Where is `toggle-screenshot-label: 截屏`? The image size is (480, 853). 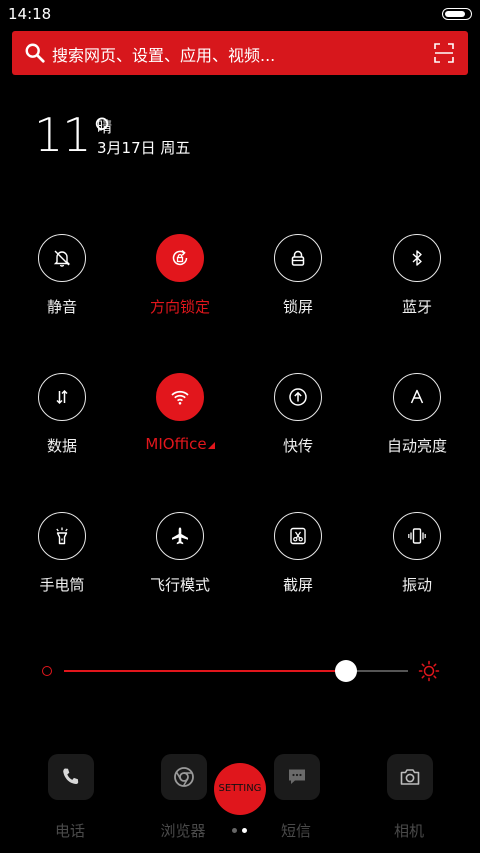 toggle-screenshot-label: 截屏 is located at coordinates (297, 585).